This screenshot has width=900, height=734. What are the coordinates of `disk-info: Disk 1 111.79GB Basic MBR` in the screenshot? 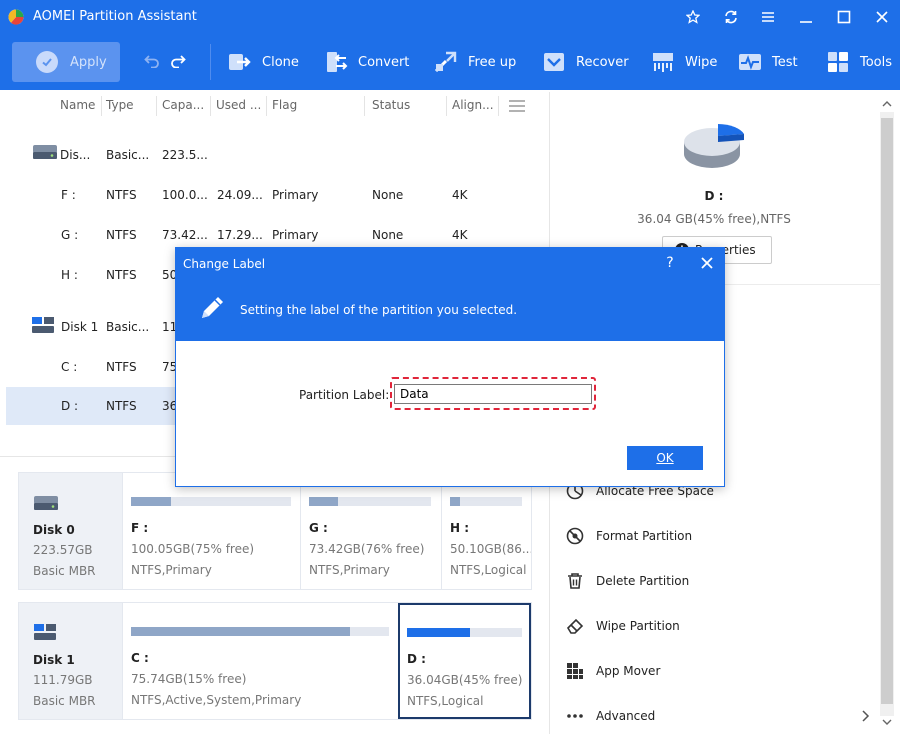 It's located at (70, 661).